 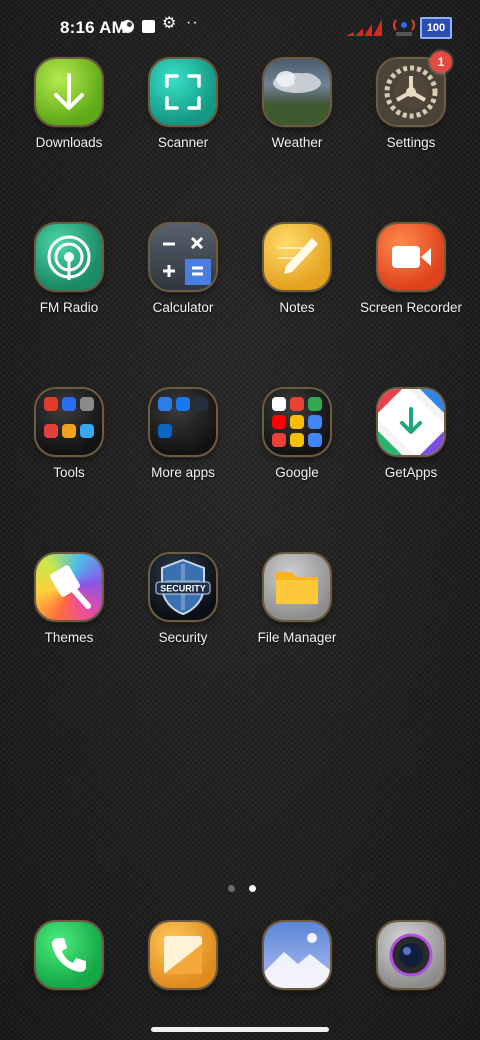 I want to click on cloud-icon, so click(x=297, y=92).